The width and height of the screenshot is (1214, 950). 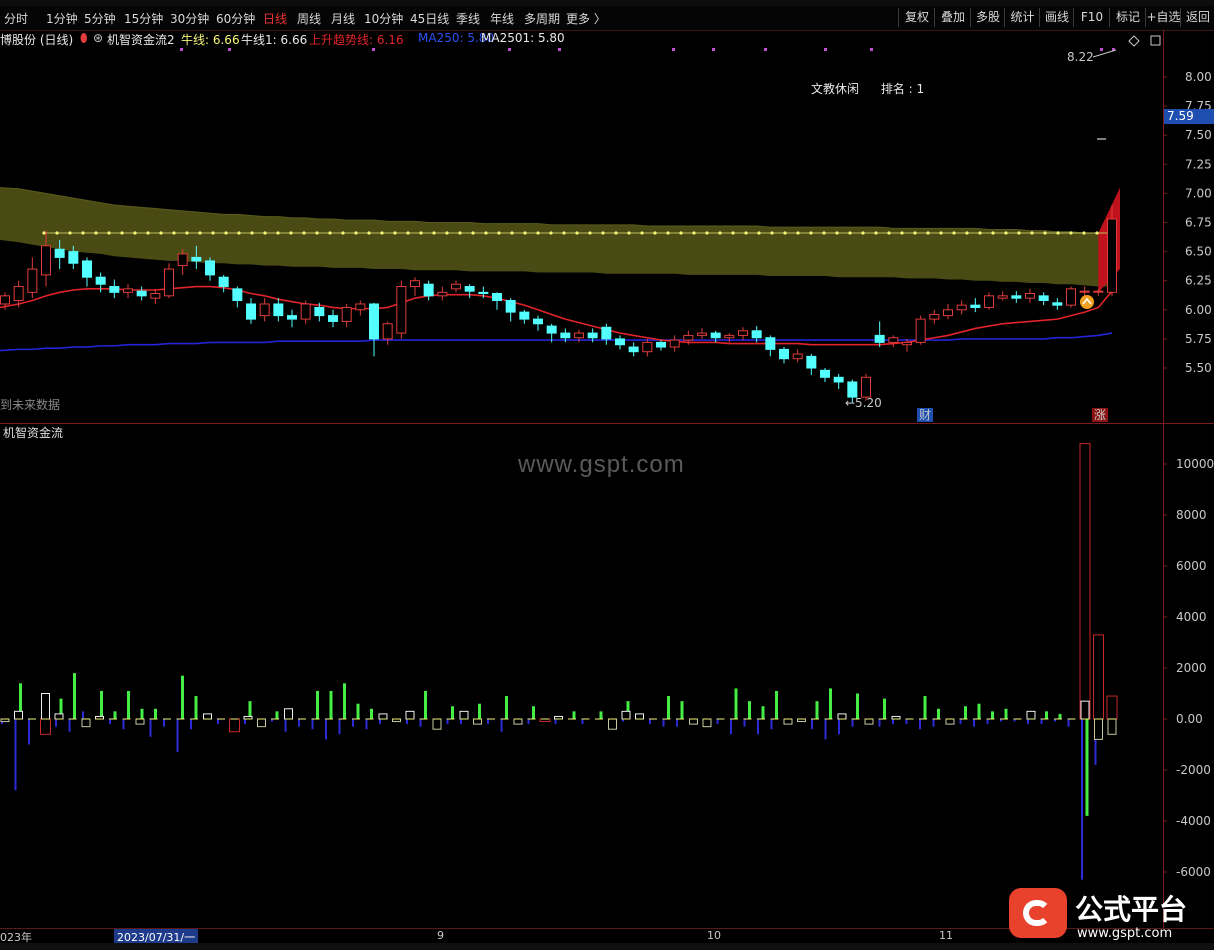 What do you see at coordinates (946, 935) in the screenshot?
I see `date-axis-month-11: 11` at bounding box center [946, 935].